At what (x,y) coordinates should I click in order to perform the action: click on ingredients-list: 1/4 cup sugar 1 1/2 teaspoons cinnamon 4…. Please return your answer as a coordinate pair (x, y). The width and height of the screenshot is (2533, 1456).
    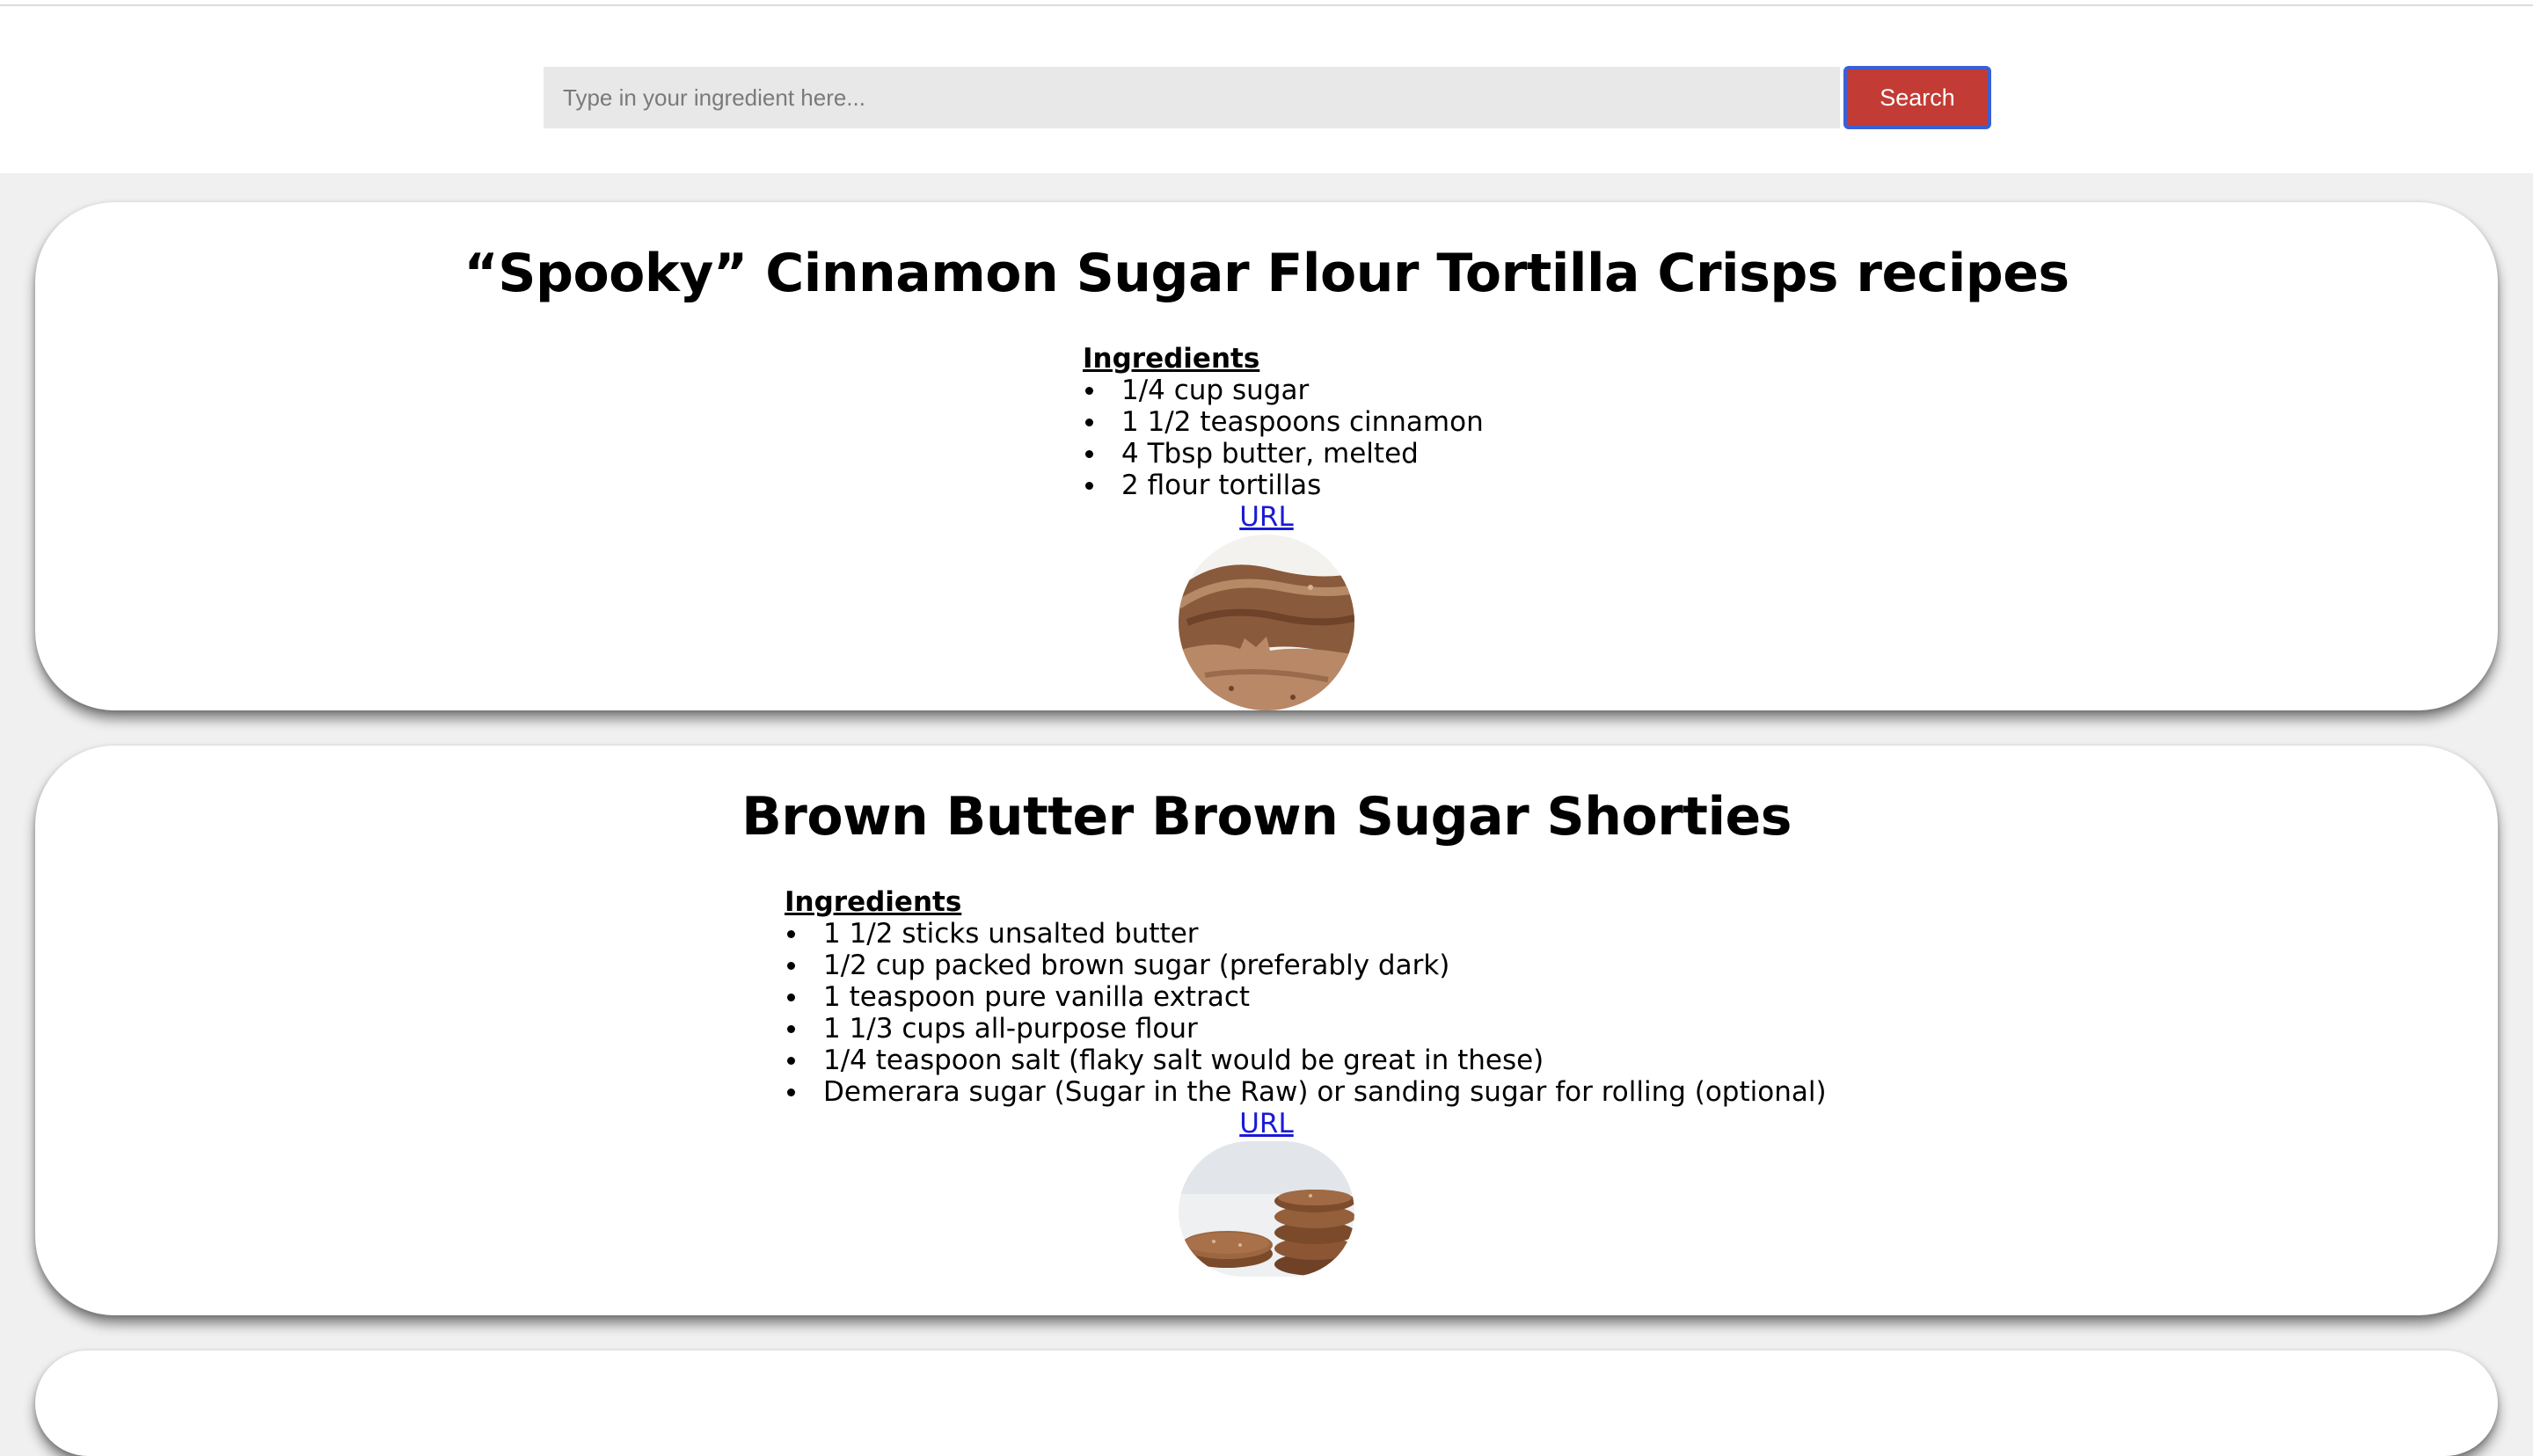
    Looking at the image, I should click on (1283, 438).